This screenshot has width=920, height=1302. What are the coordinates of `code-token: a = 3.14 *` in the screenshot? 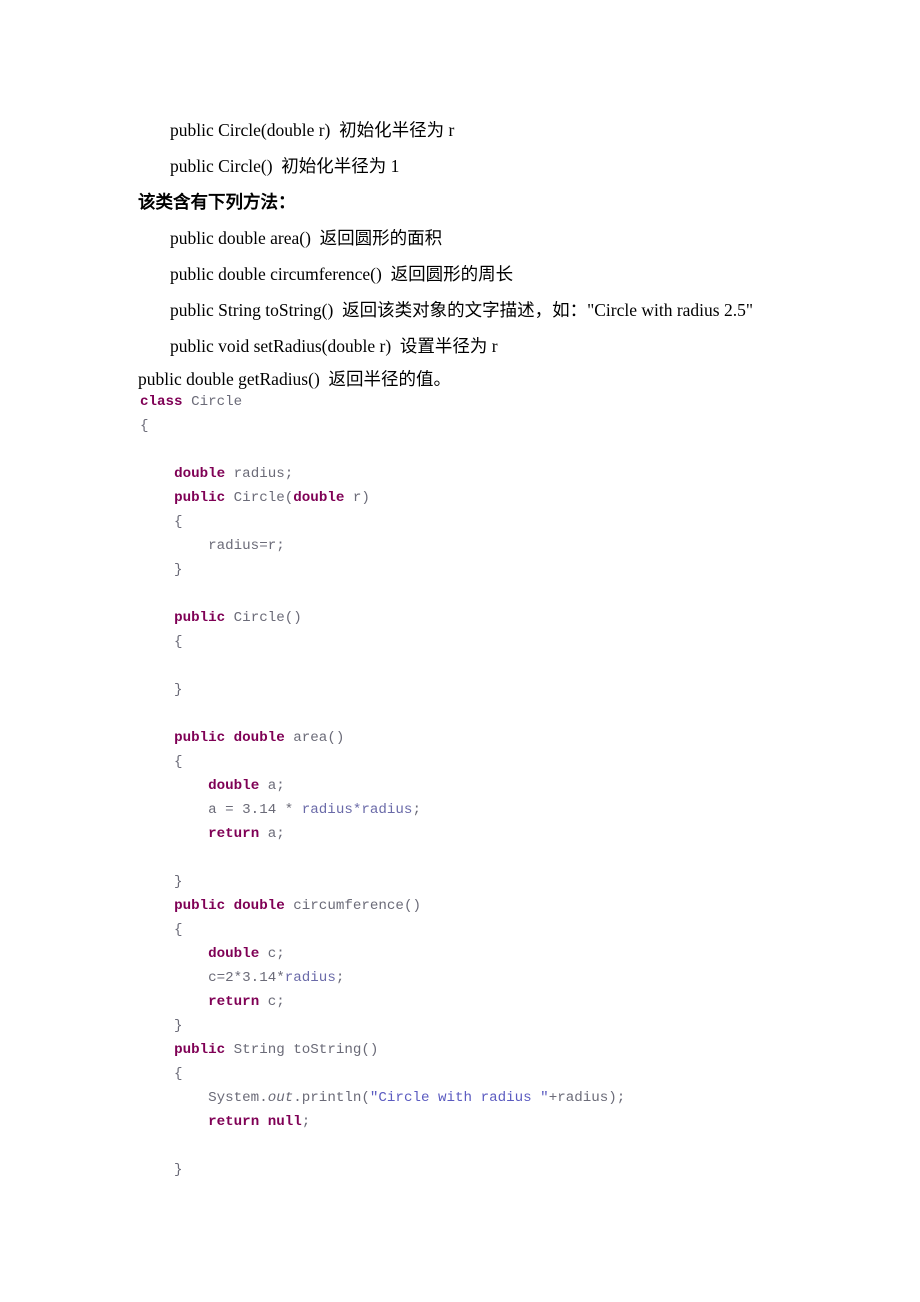 It's located at (221, 810).